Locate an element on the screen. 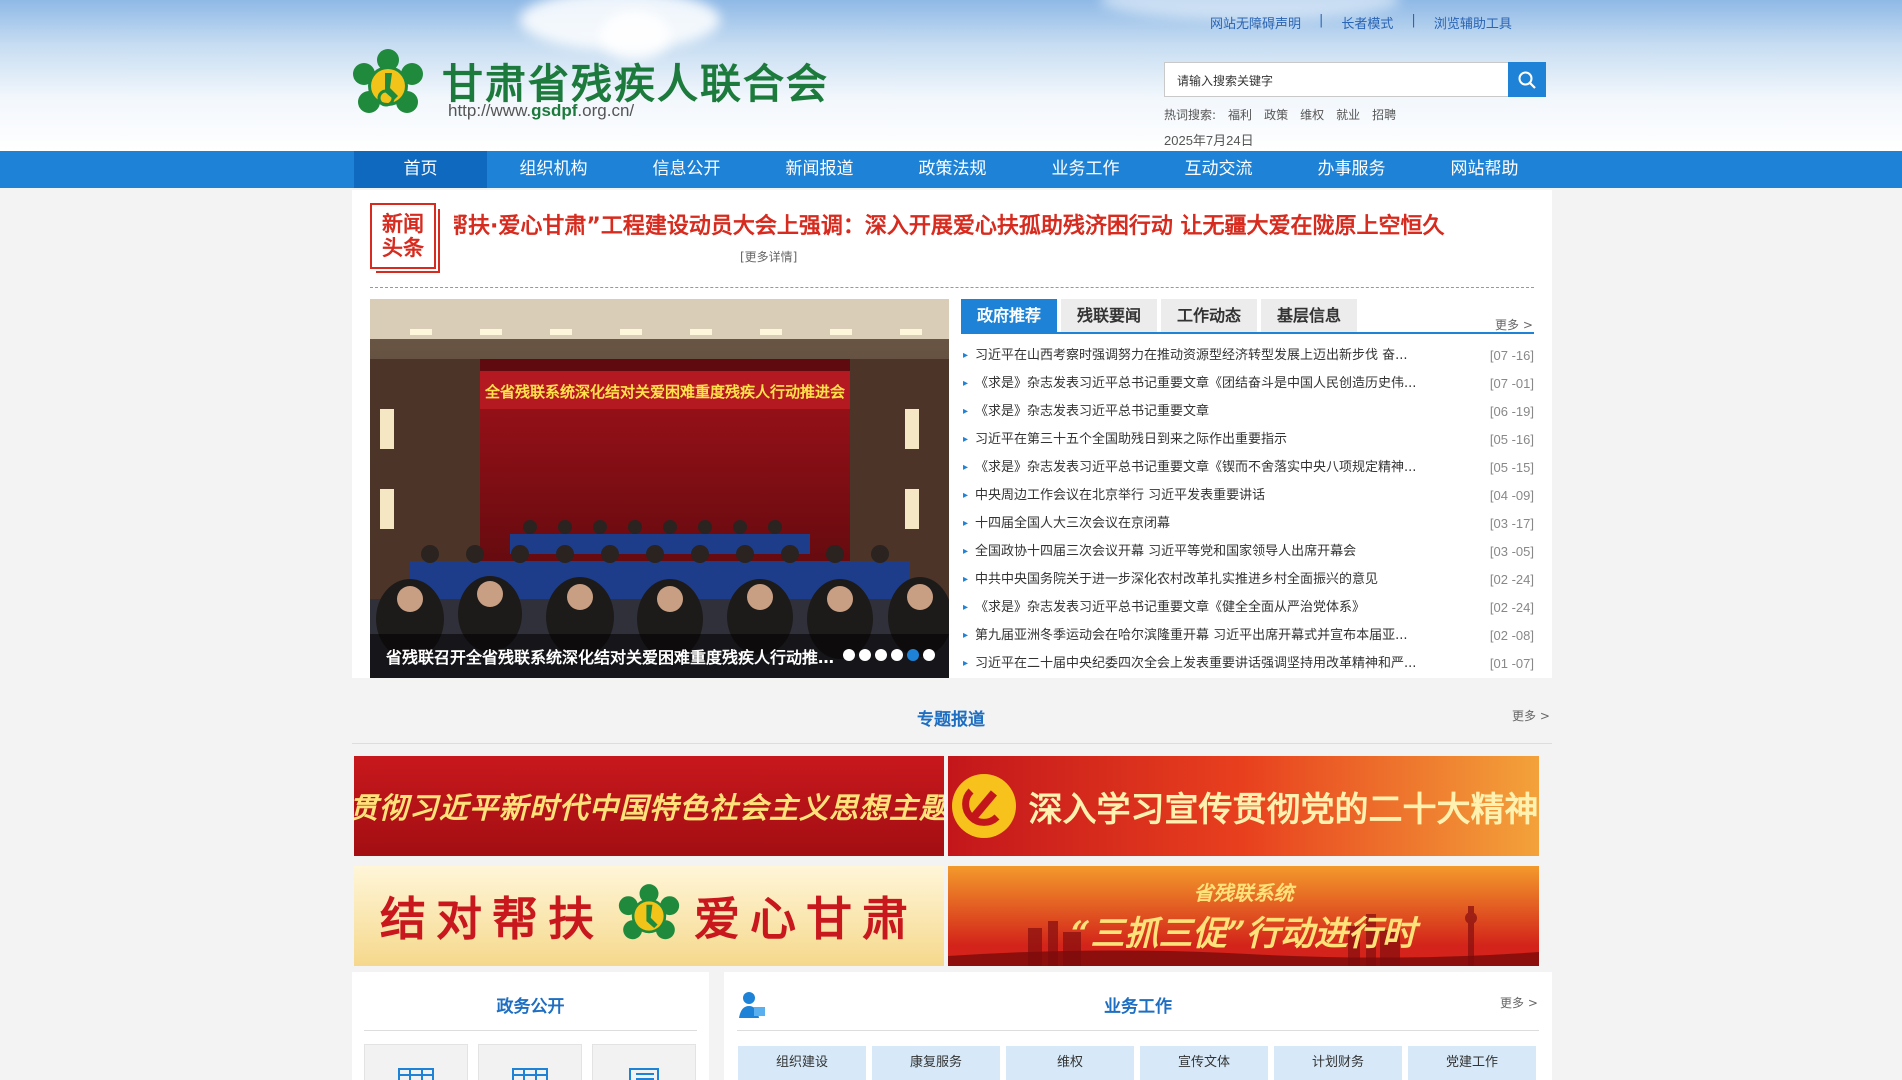  search-button is located at coordinates (1527, 79).